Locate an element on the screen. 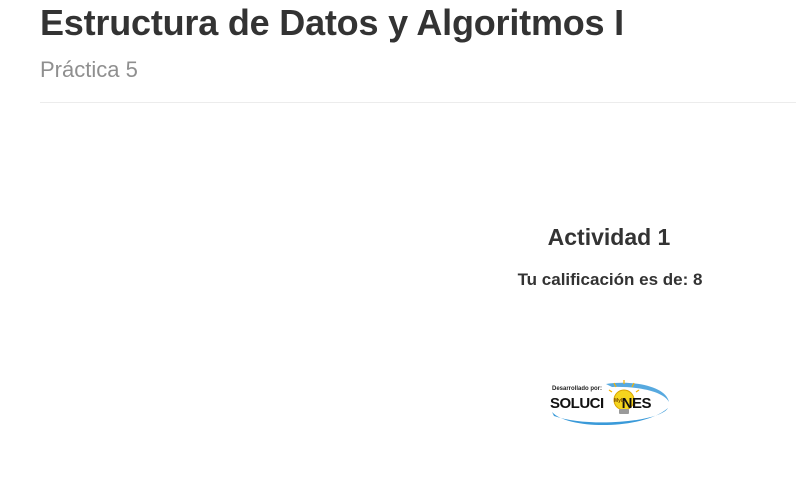 The width and height of the screenshot is (796, 497). developer-logo: Desarrollado por: SOLUCI NES MyL is located at coordinates (610, 404).